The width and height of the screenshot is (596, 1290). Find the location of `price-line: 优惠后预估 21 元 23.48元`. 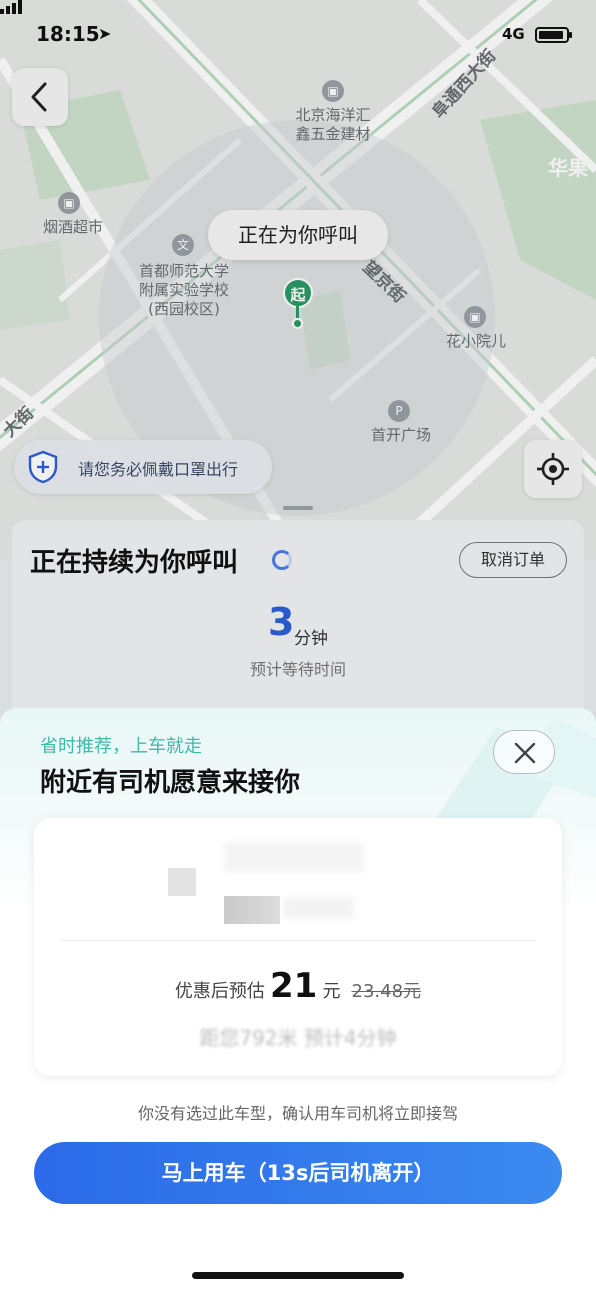

price-line: 优惠后预估 21 元 23.48元 is located at coordinates (298, 986).